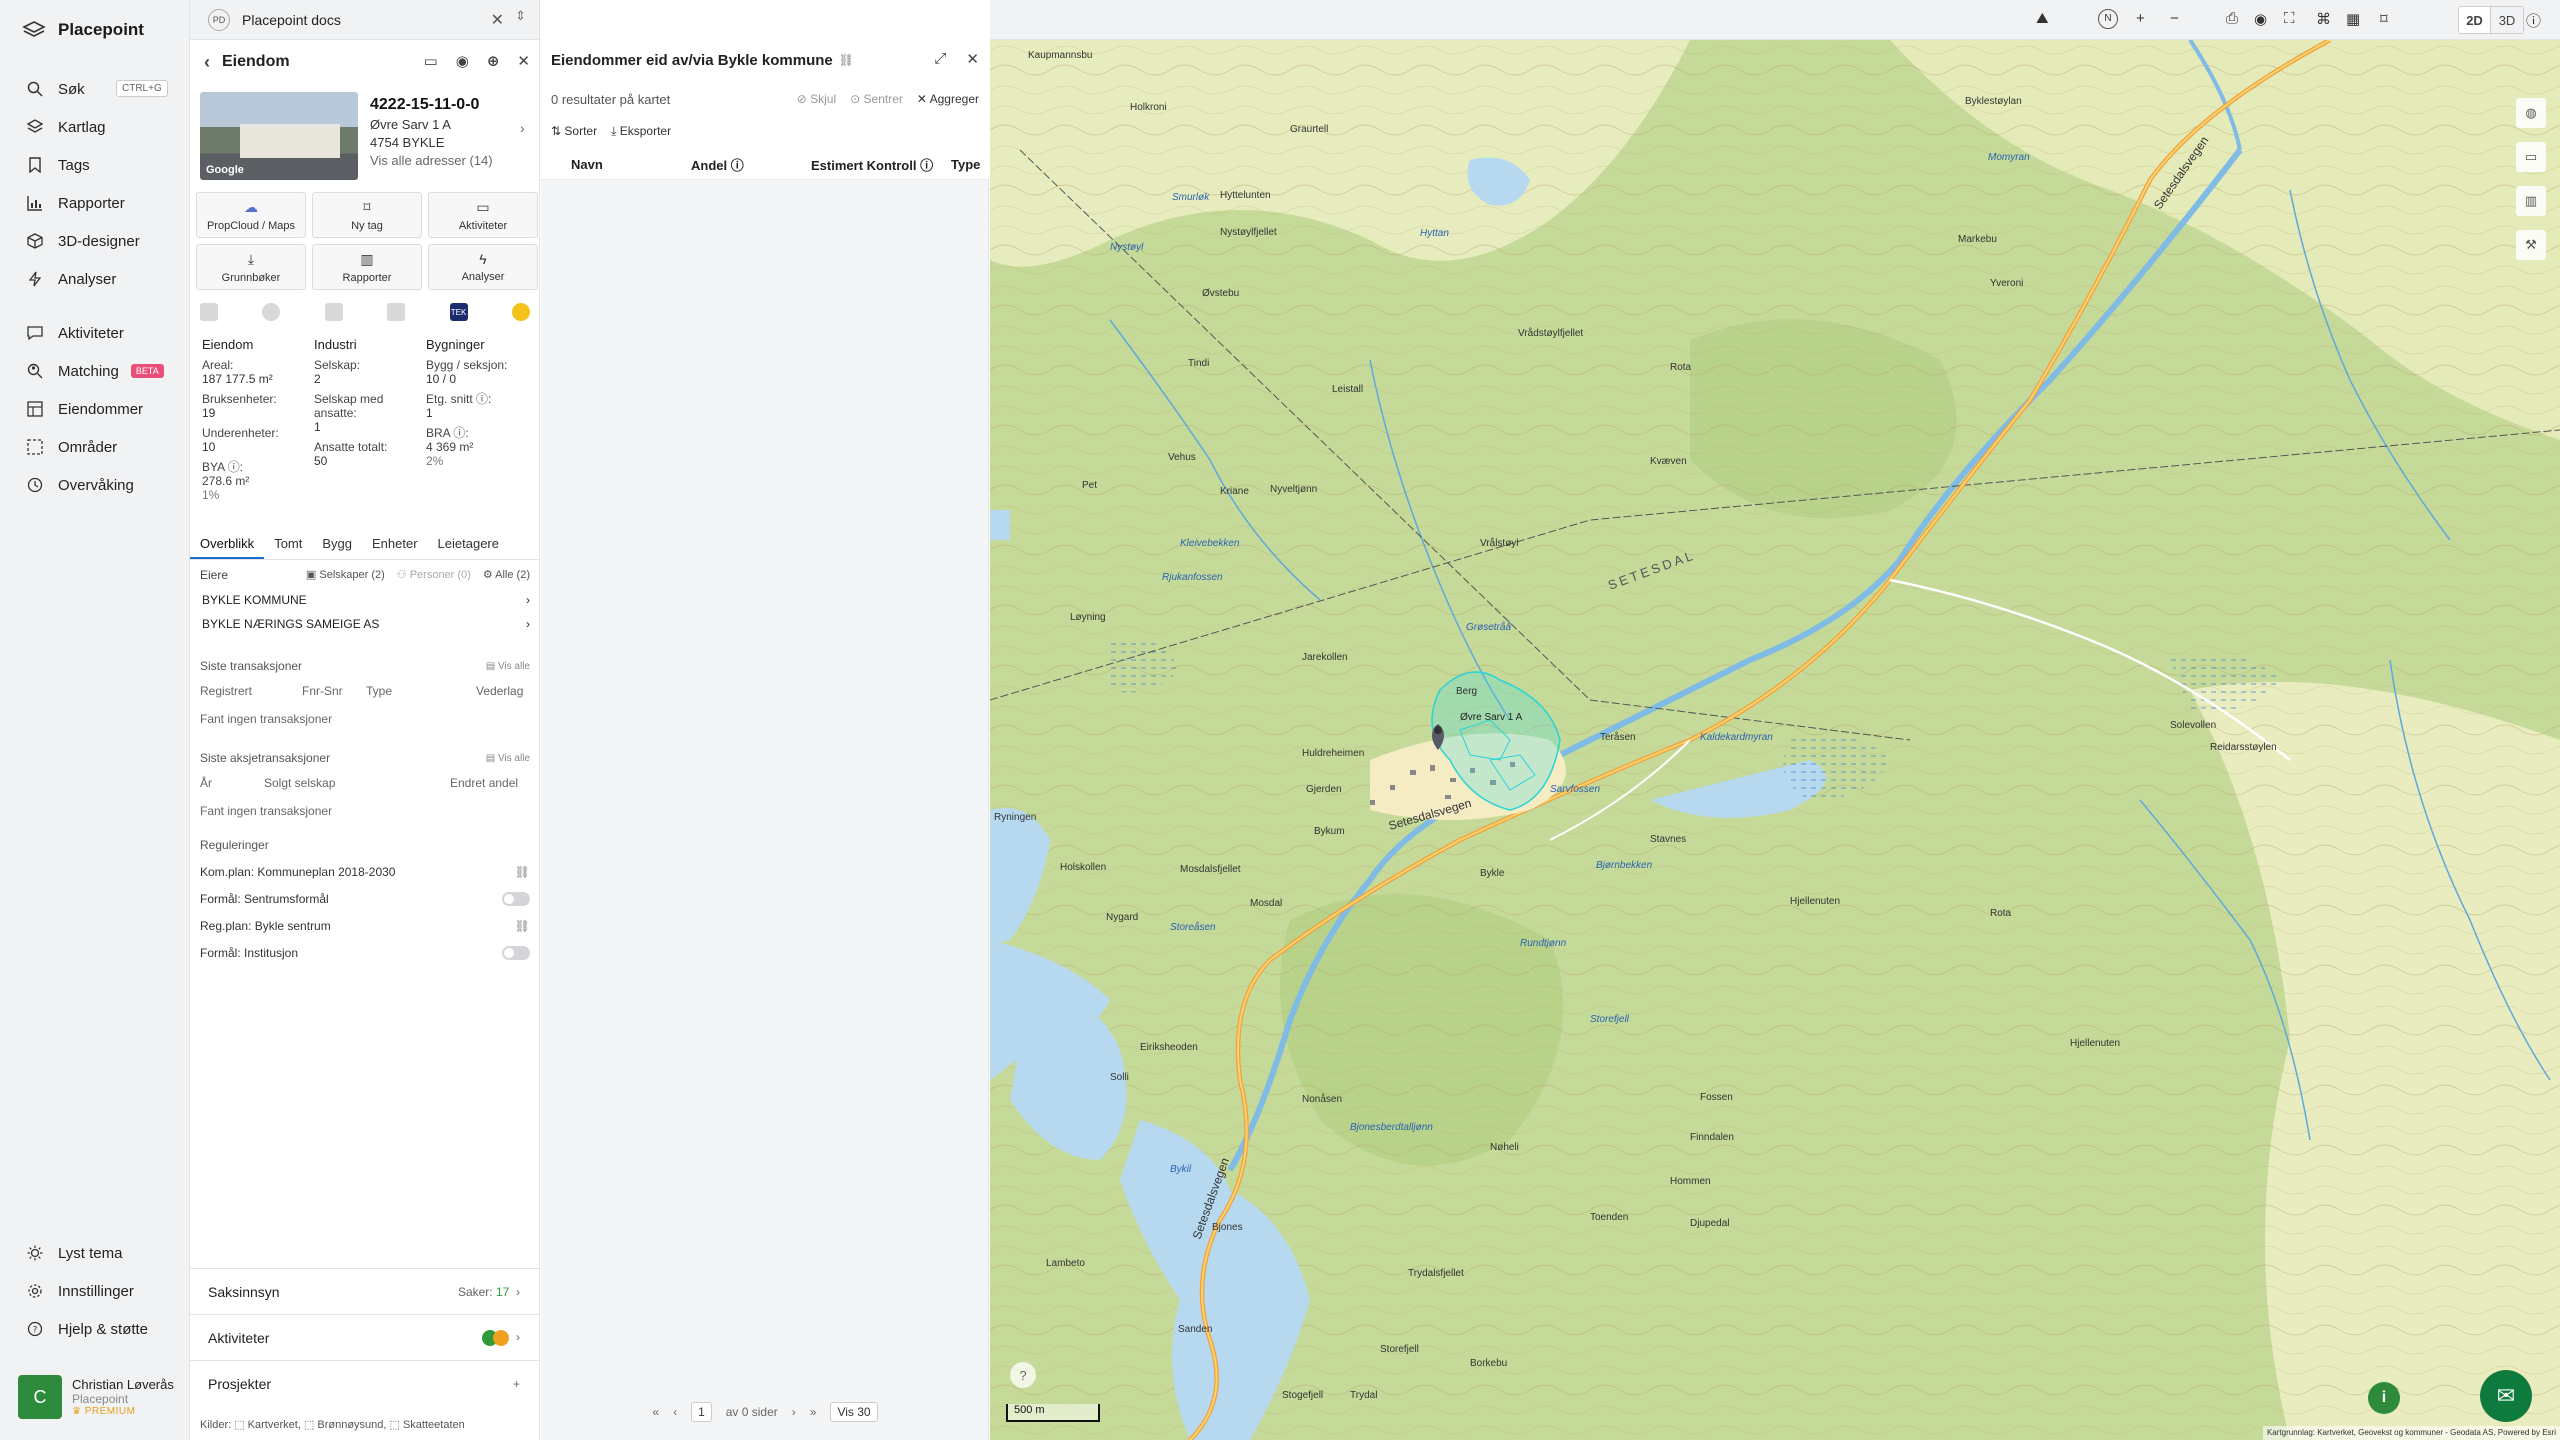  I want to click on tools-icon: ⚒, so click(2531, 245).